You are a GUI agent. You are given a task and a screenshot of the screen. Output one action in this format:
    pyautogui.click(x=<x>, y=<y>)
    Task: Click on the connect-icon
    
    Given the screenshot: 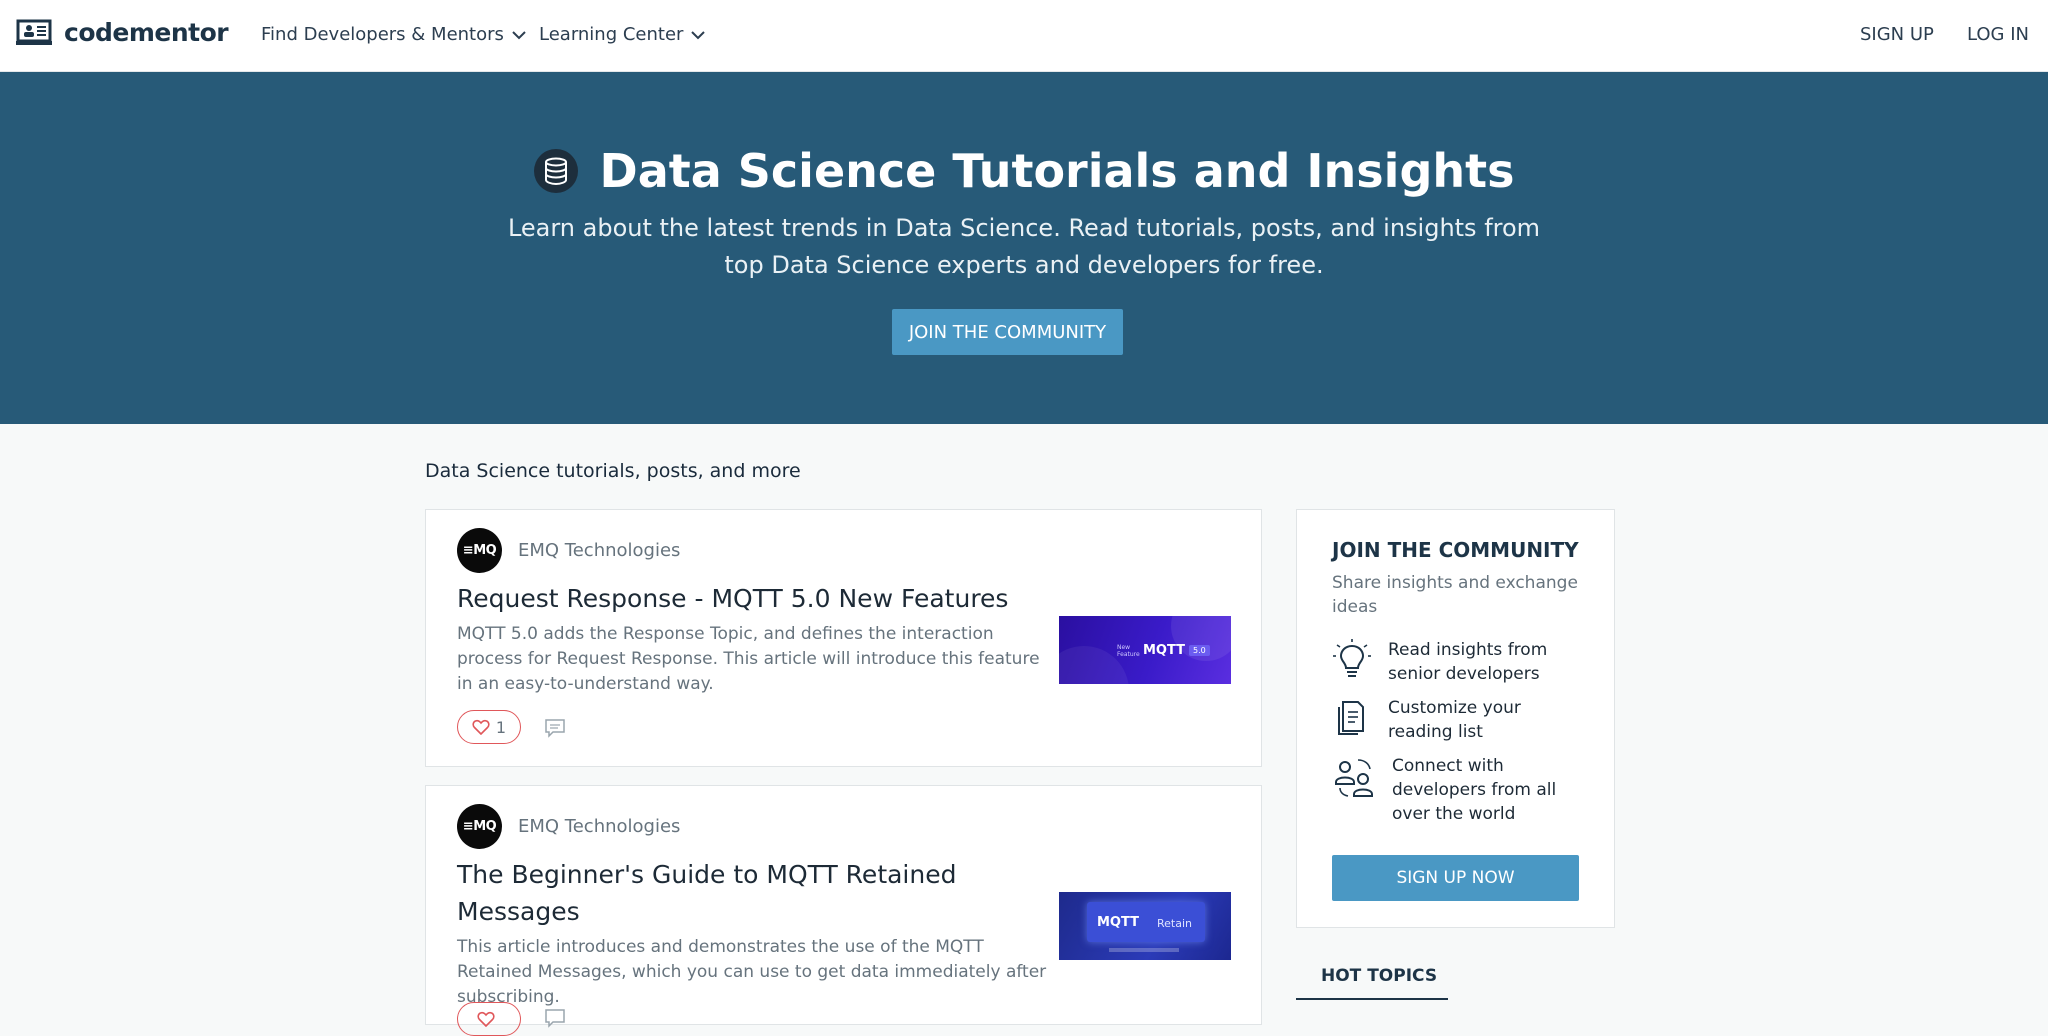 What is the action you would take?
    pyautogui.click(x=1354, y=778)
    